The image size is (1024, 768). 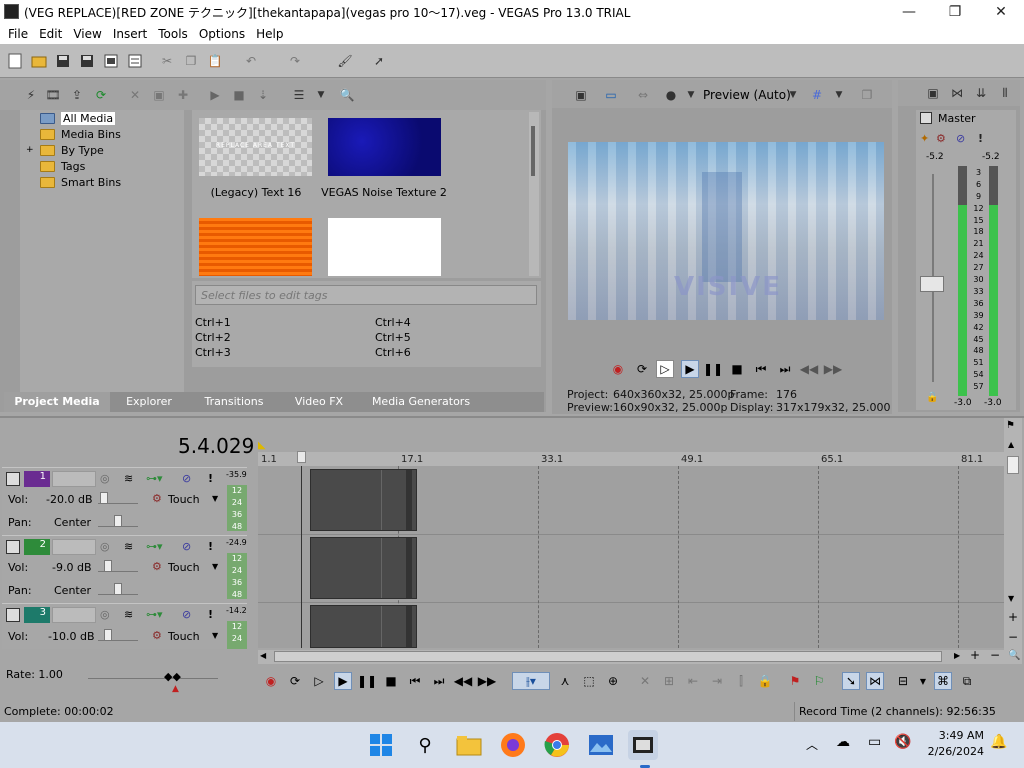 What do you see at coordinates (833, 369) in the screenshot?
I see `fast-forward-icon: ▶▶` at bounding box center [833, 369].